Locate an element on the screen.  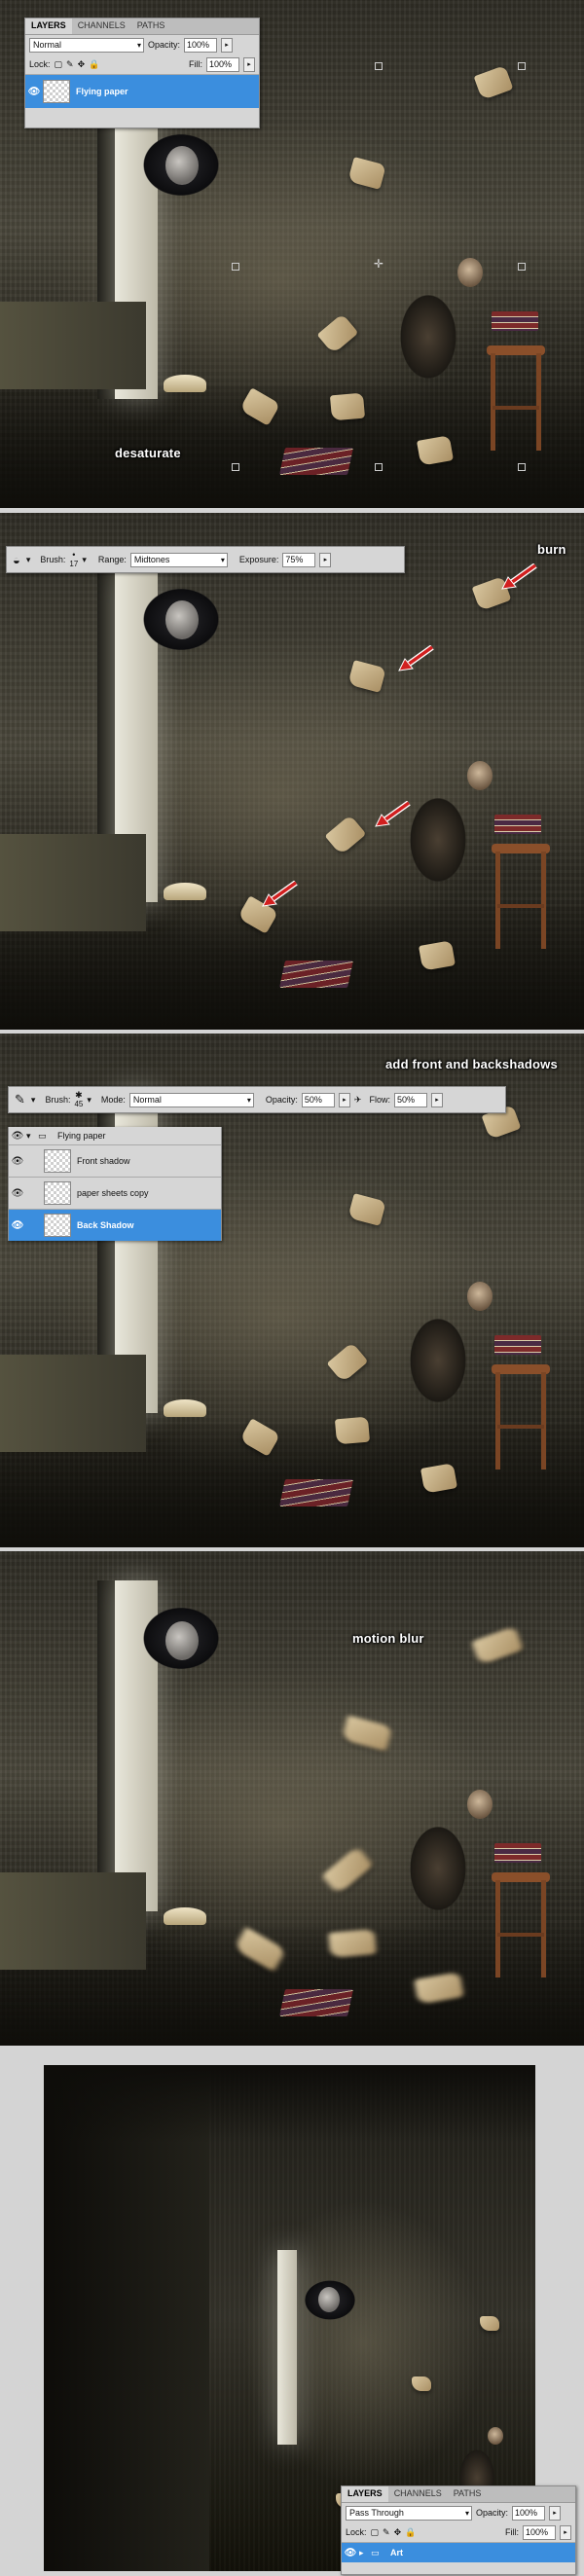
range-label: Range: is located at coordinates (112, 559).